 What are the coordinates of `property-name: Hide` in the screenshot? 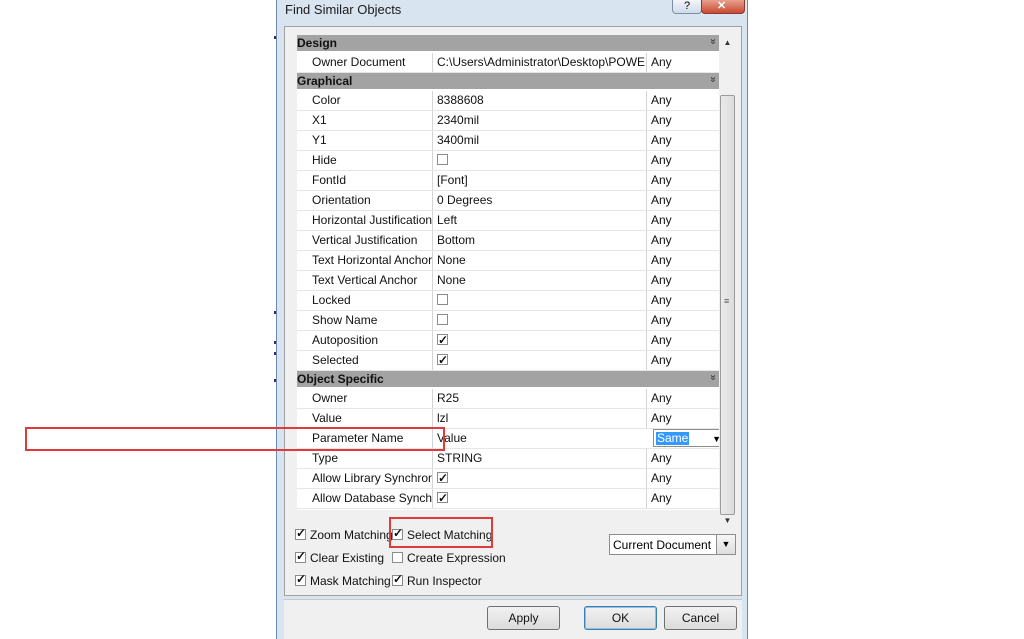 It's located at (324, 160).